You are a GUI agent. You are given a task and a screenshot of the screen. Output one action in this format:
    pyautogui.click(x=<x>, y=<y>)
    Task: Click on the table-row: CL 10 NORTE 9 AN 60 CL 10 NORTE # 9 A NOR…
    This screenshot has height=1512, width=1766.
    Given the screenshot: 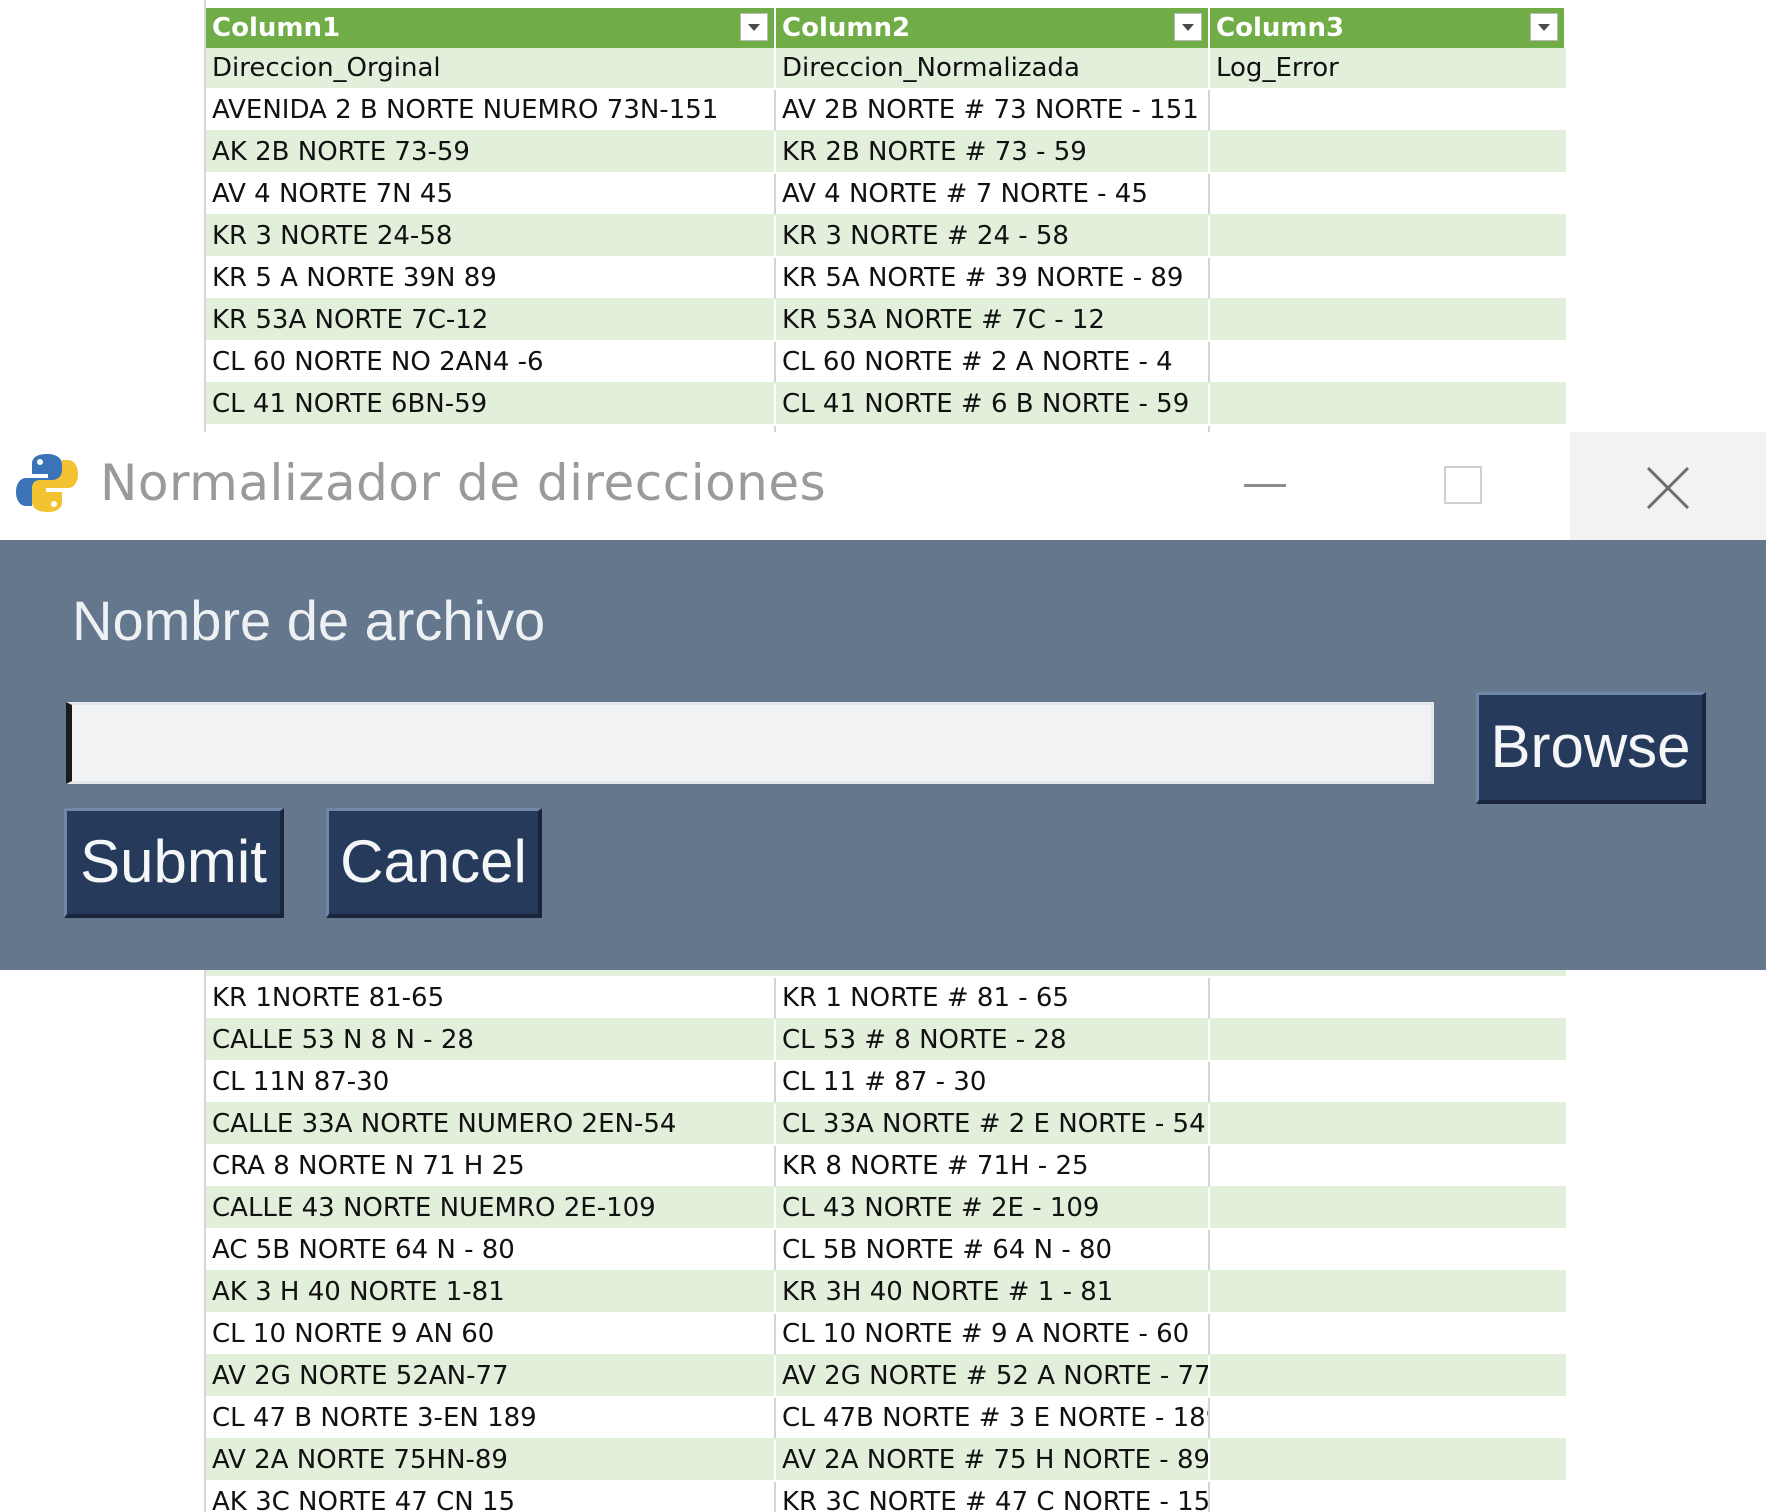 What is the action you would take?
    pyautogui.click(x=886, y=1335)
    